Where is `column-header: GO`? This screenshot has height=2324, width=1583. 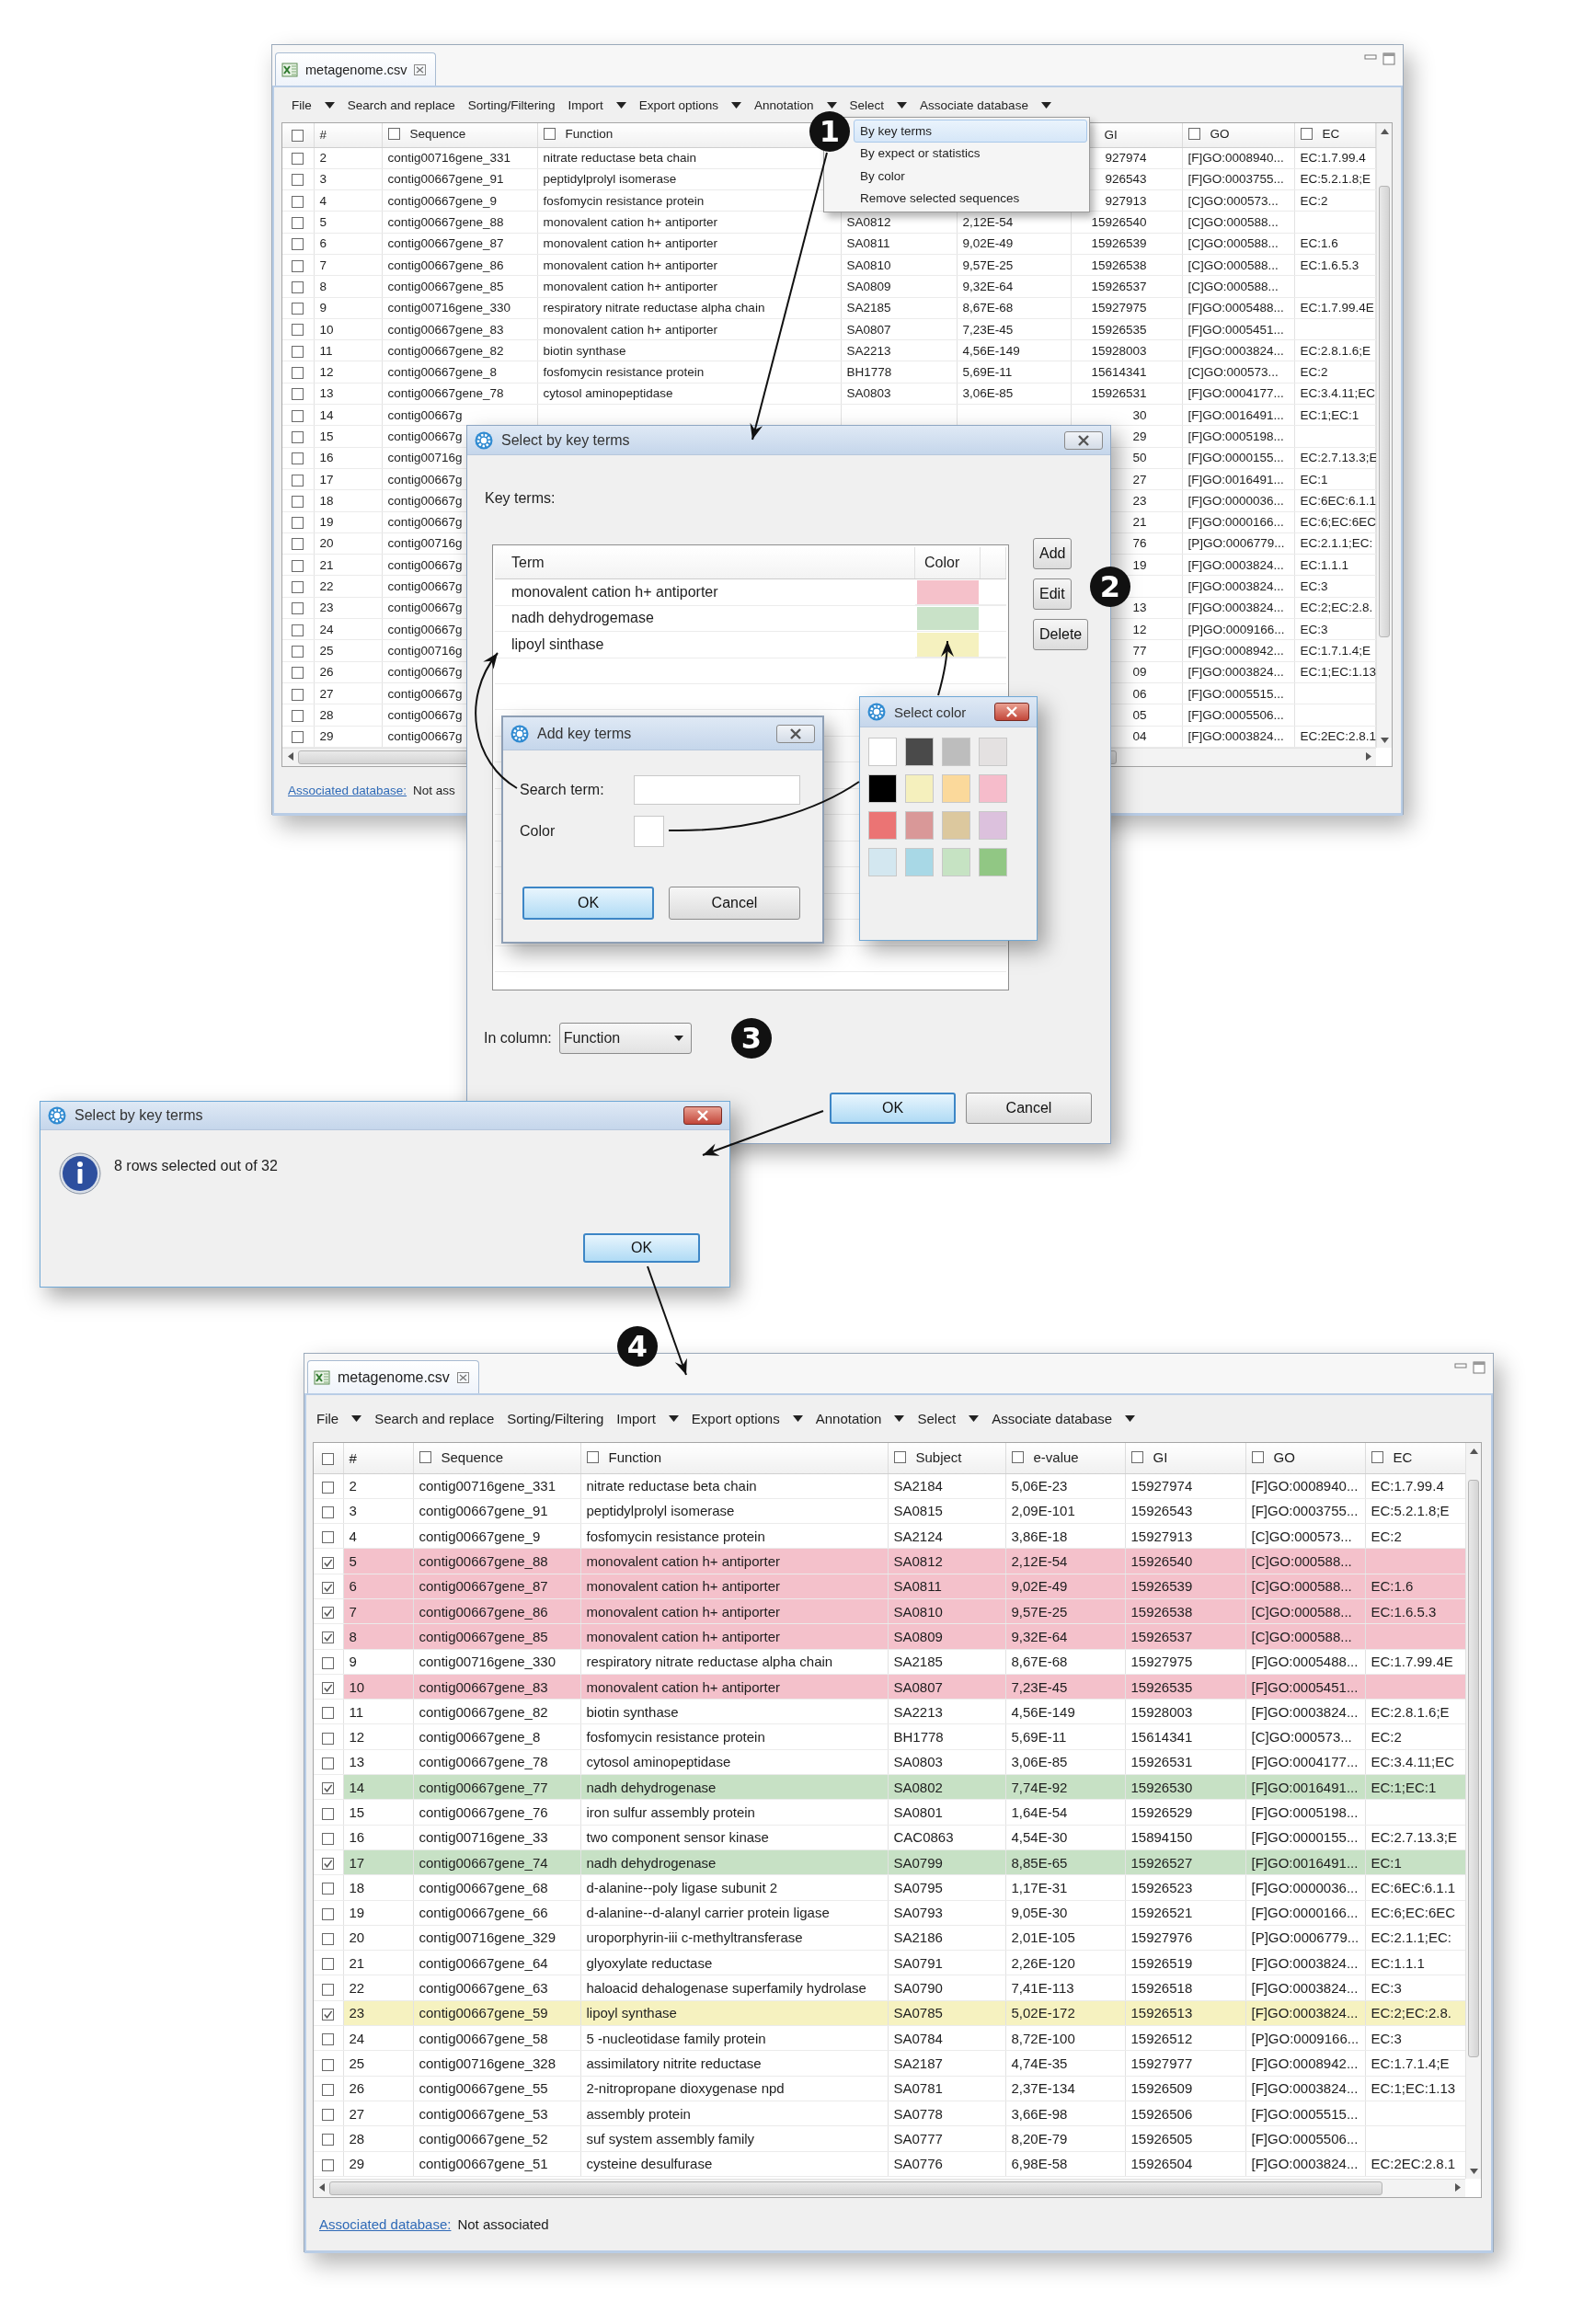 column-header: GO is located at coordinates (1284, 1457).